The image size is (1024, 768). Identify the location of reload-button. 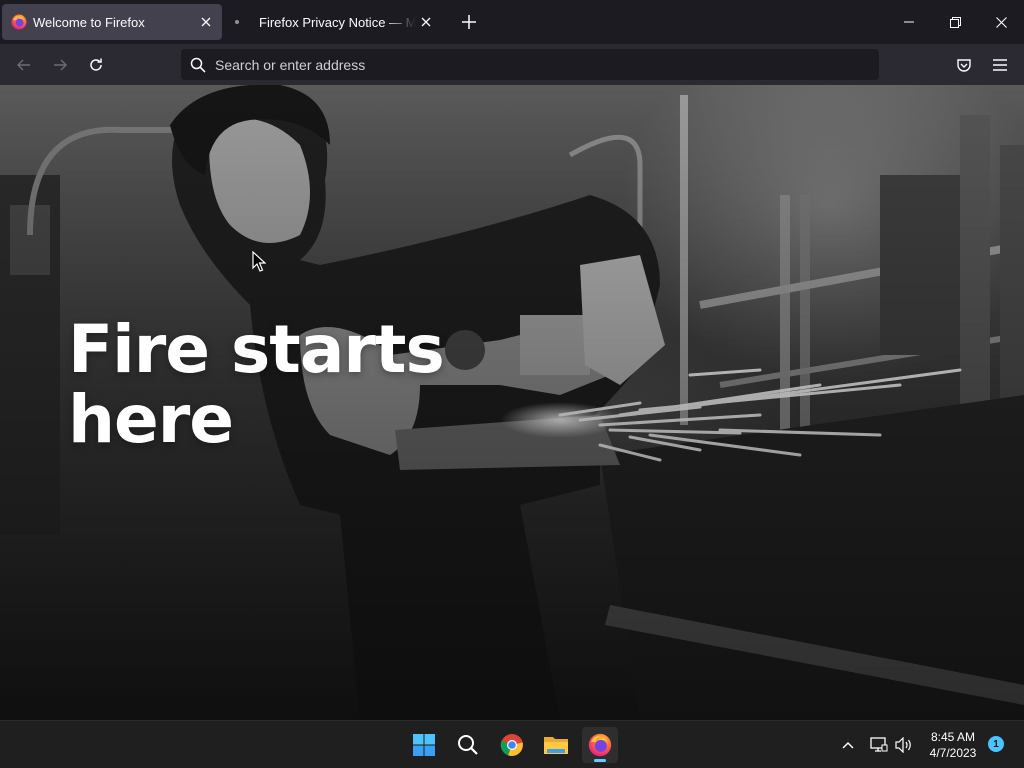
(96, 65).